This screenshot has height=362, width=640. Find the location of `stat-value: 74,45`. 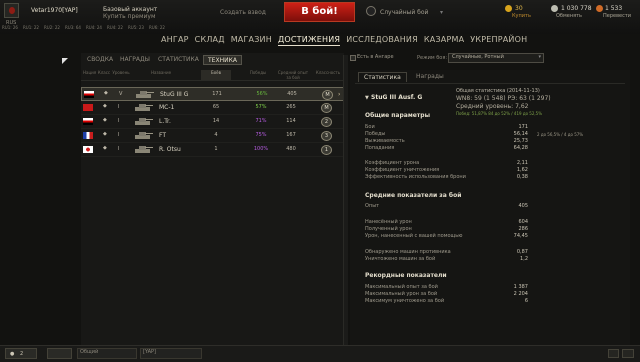

stat-value: 74,45 is located at coordinates (520, 236).